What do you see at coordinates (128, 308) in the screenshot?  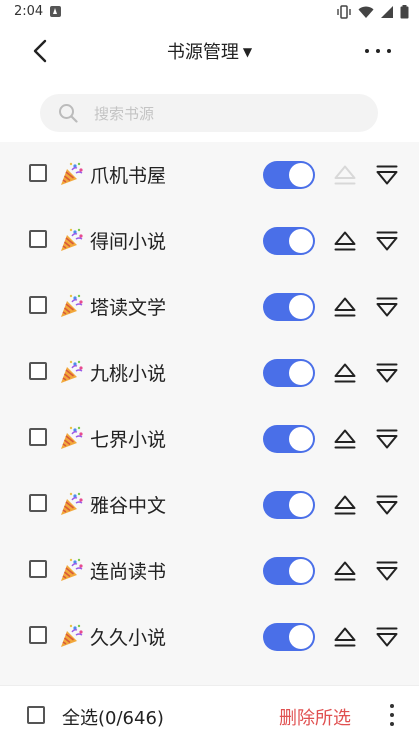 I see `source-name: 塔读文学` at bounding box center [128, 308].